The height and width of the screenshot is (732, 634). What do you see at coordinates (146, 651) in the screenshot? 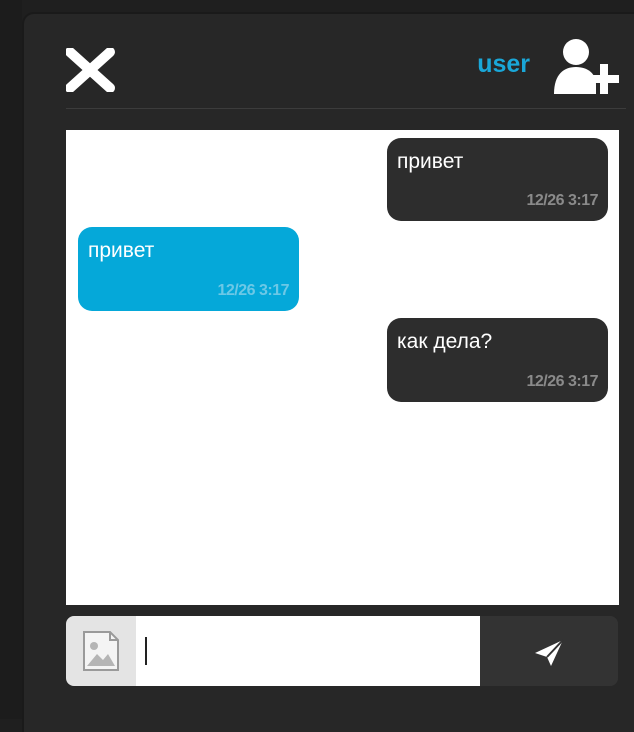
I see `text-caret` at bounding box center [146, 651].